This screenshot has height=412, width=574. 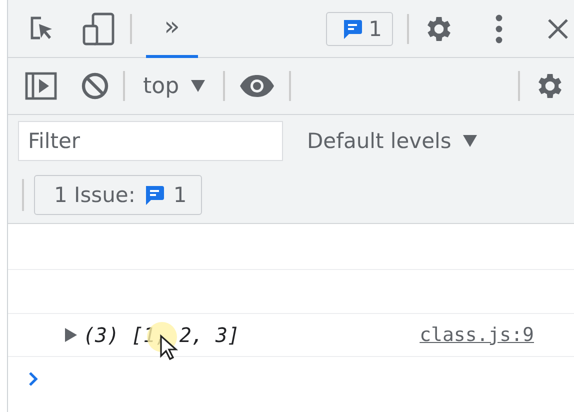 I want to click on filter-field: Filter, so click(x=150, y=141).